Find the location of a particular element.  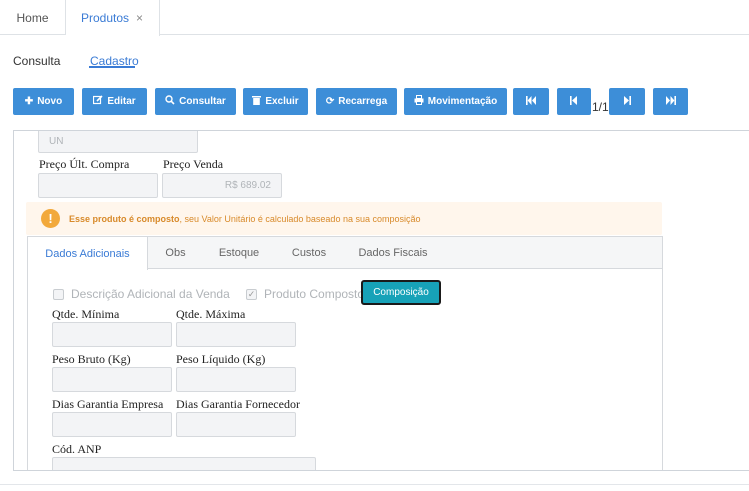

last-page-button is located at coordinates (670, 101).